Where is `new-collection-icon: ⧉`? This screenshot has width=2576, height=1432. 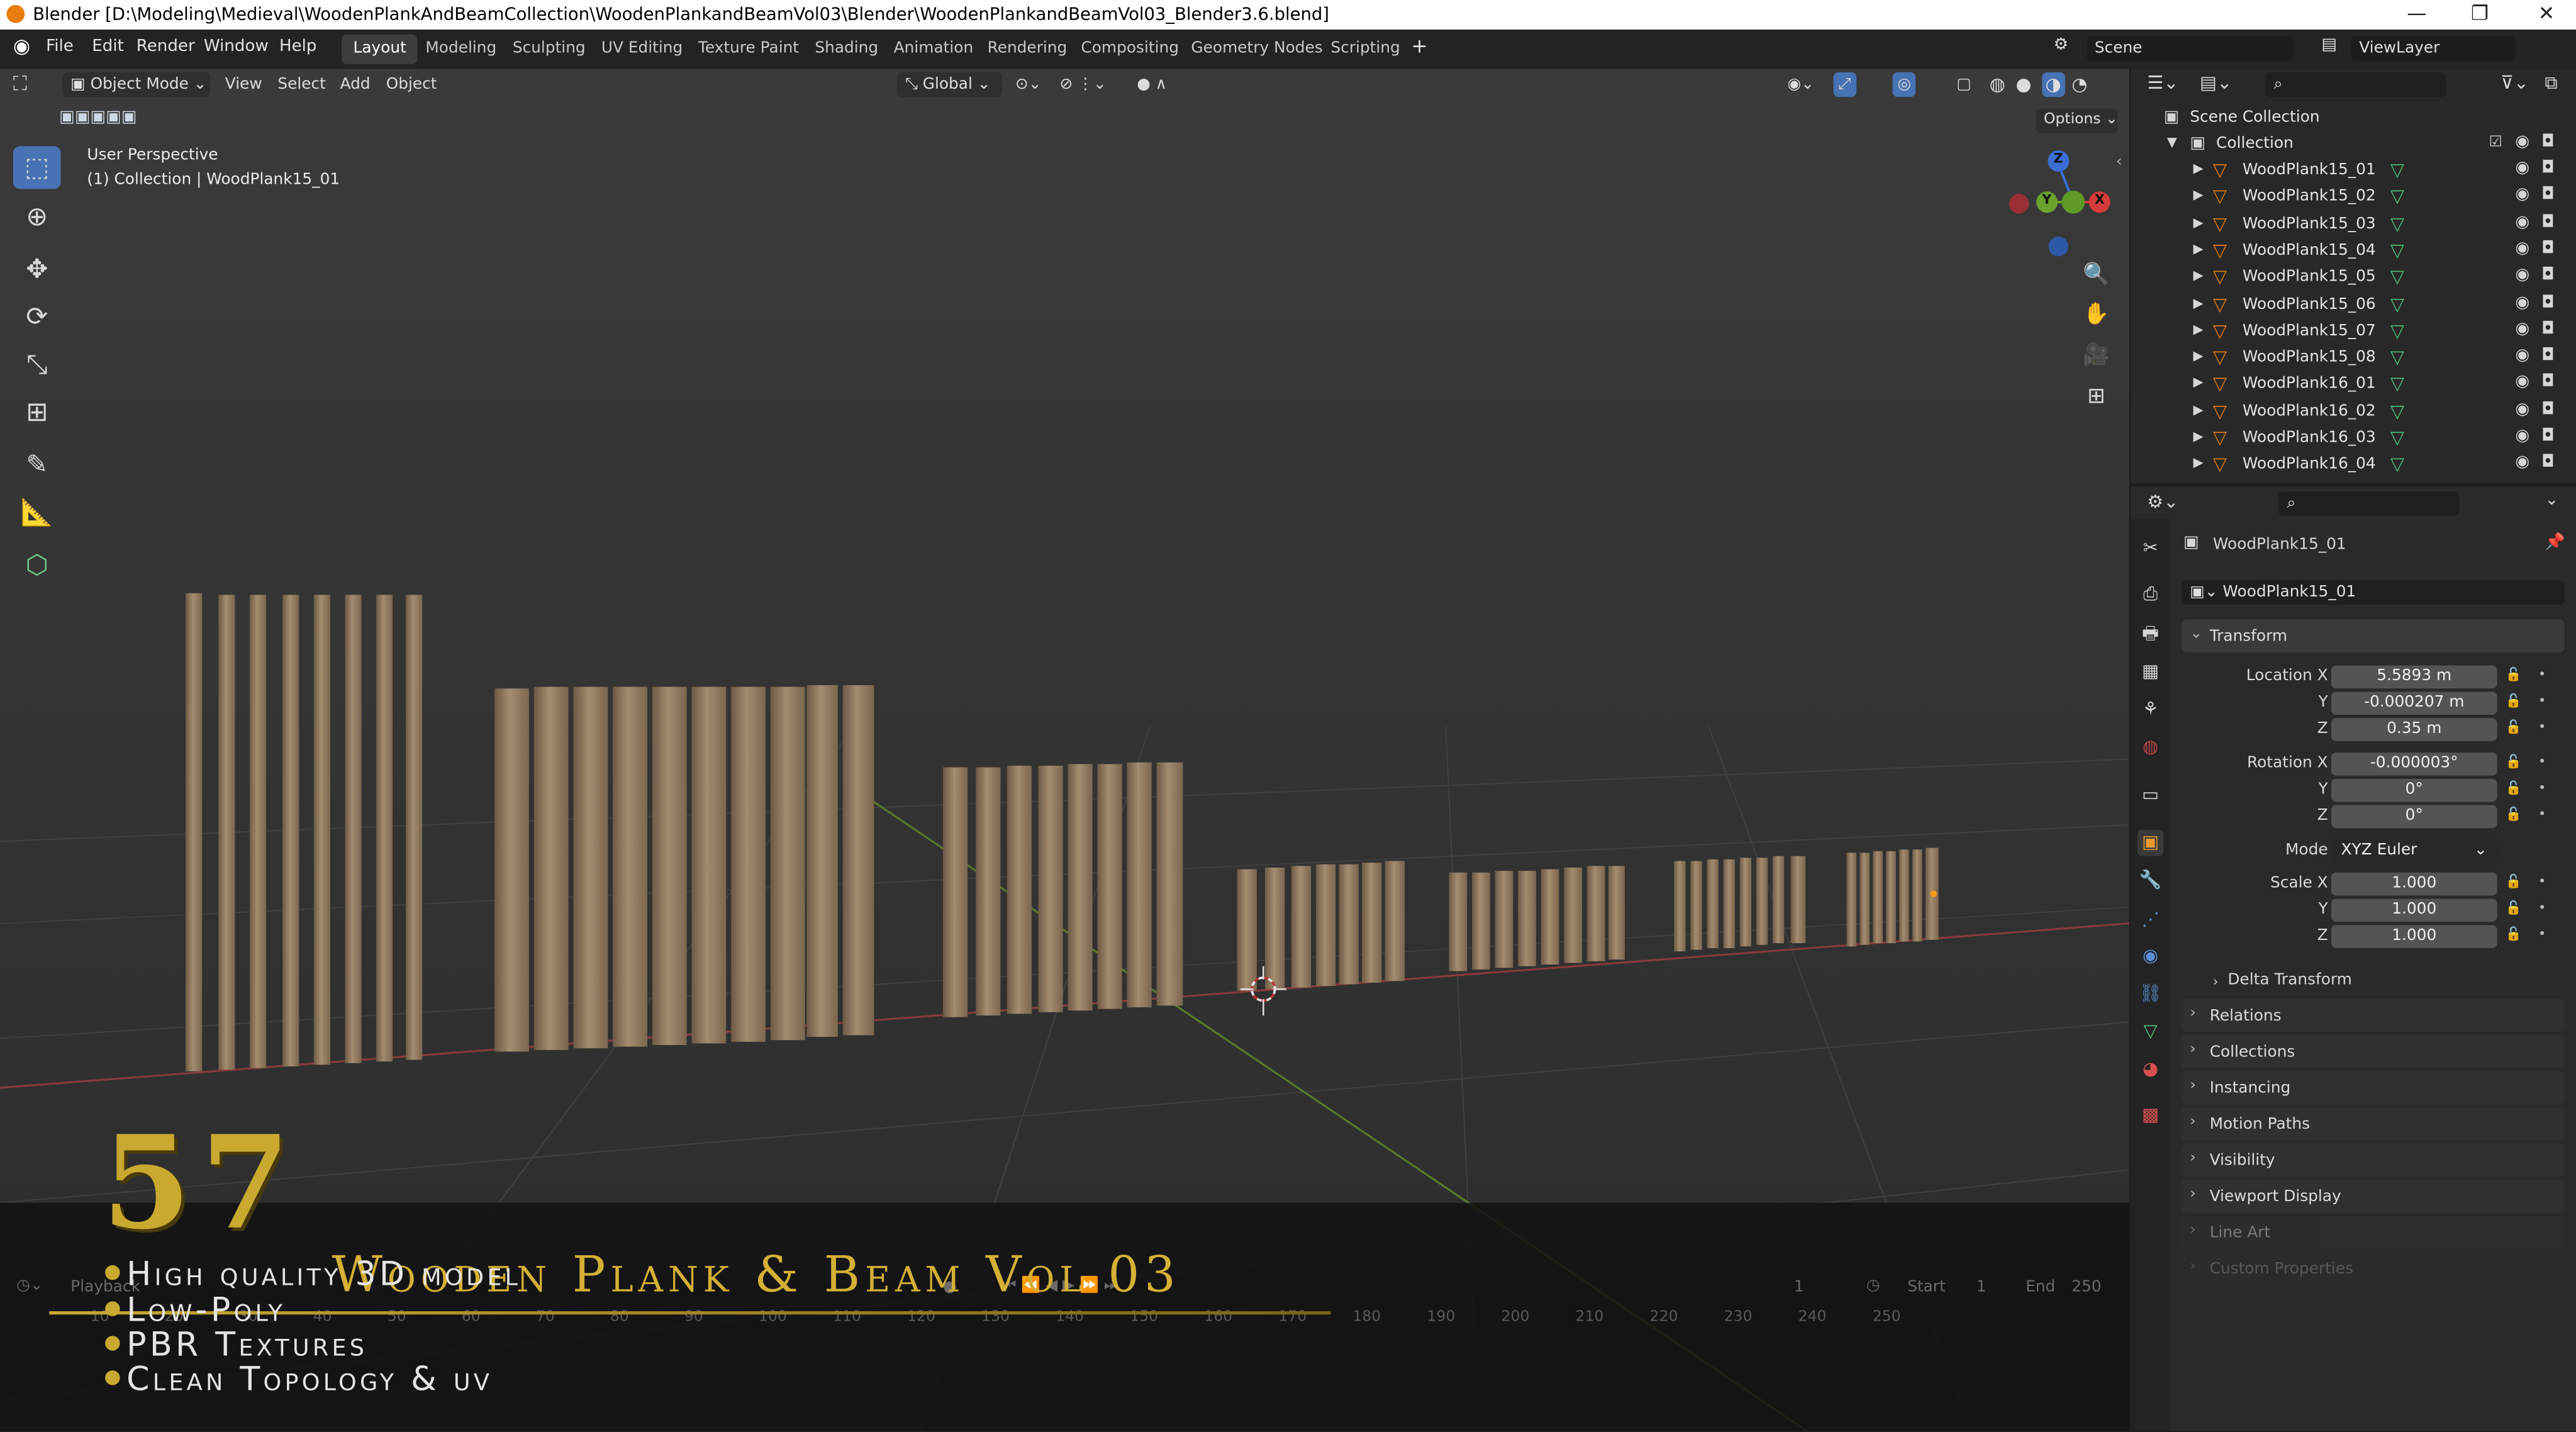
new-collection-icon: ⧉ is located at coordinates (2551, 84).